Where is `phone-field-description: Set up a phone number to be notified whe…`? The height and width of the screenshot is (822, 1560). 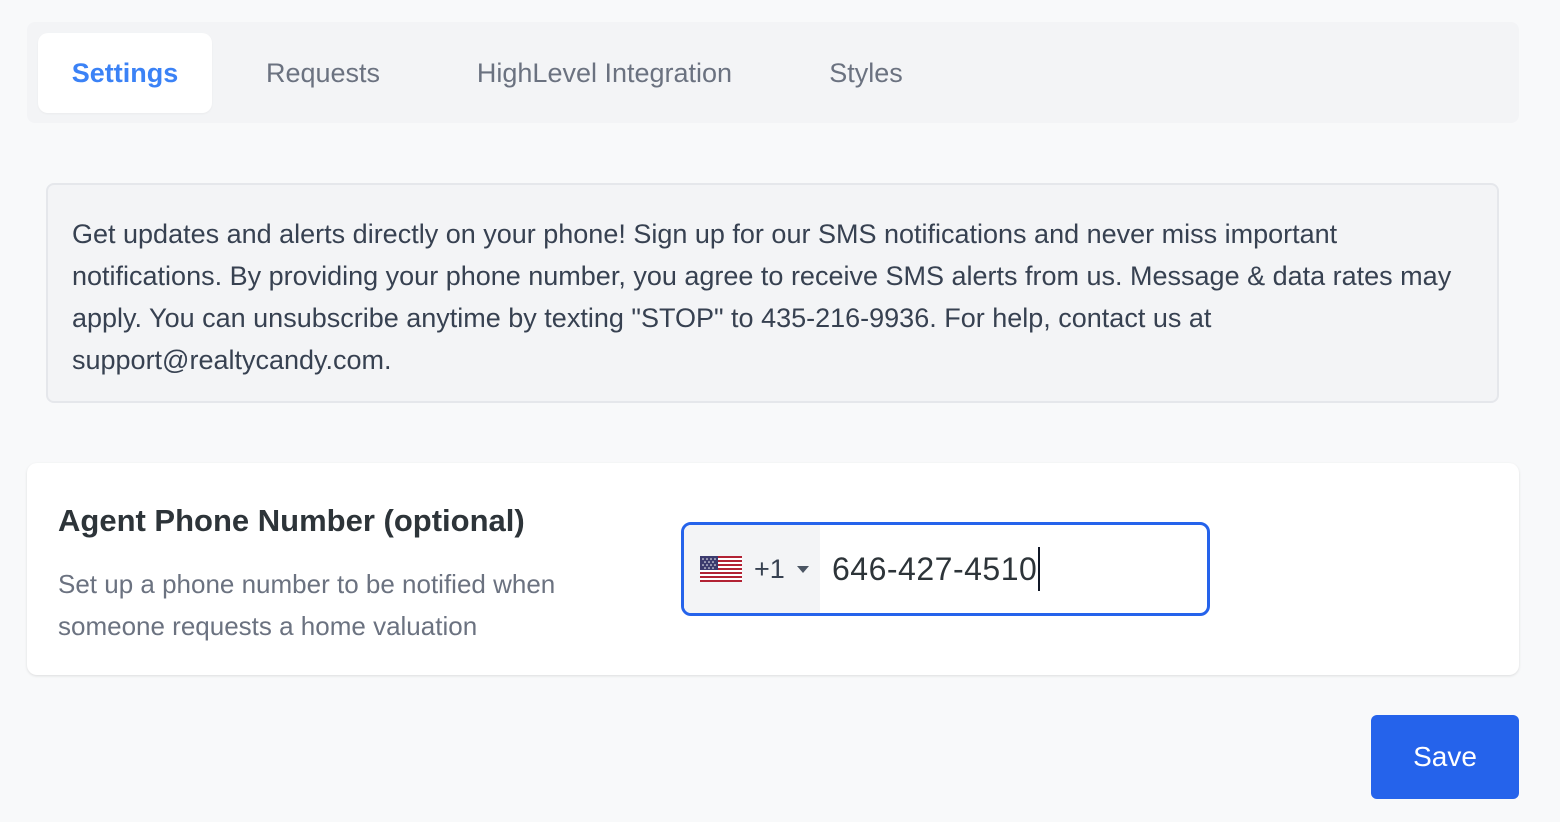
phone-field-description: Set up a phone number to be notified whe… is located at coordinates (307, 605).